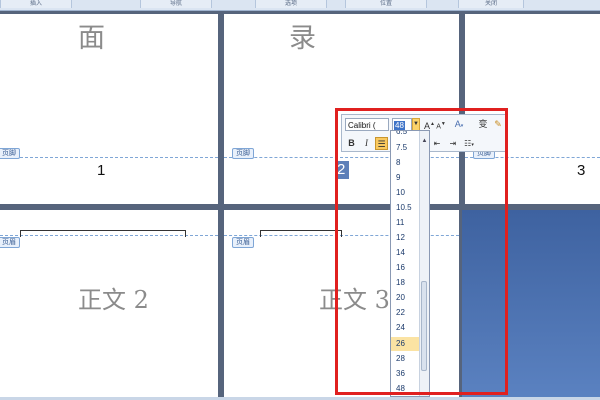  Describe the element at coordinates (581, 170) in the screenshot. I see `page-number: 3` at that location.